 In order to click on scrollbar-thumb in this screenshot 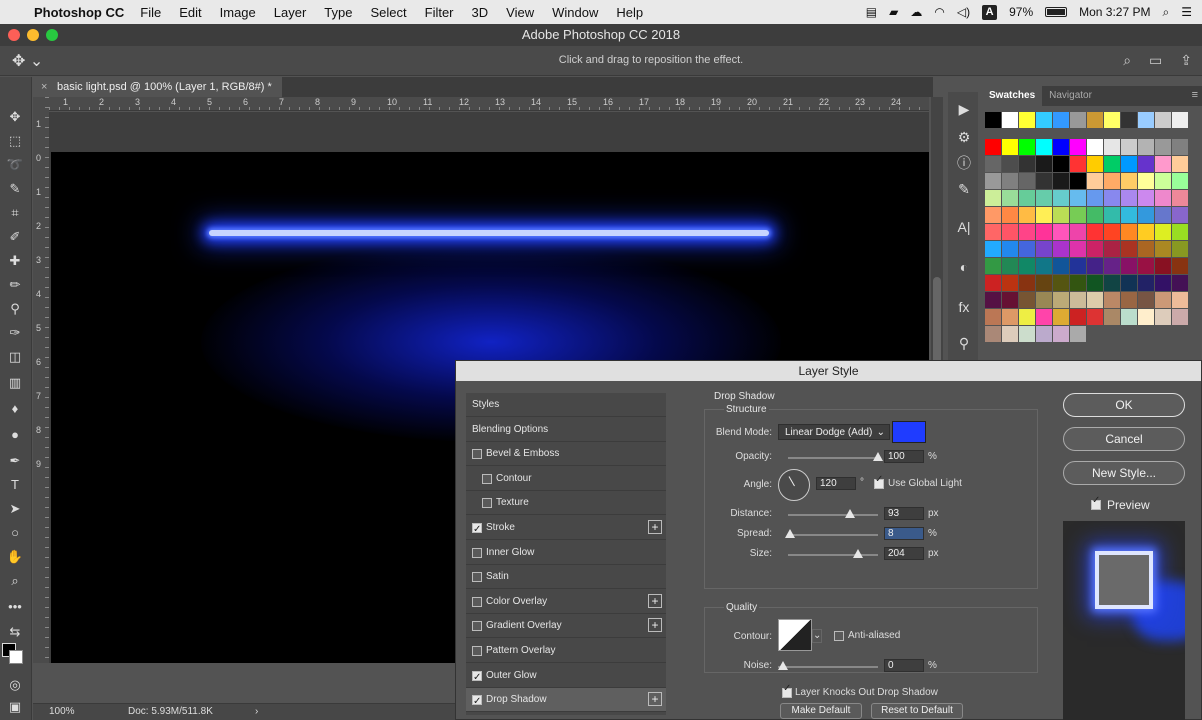, I will do `click(937, 322)`.